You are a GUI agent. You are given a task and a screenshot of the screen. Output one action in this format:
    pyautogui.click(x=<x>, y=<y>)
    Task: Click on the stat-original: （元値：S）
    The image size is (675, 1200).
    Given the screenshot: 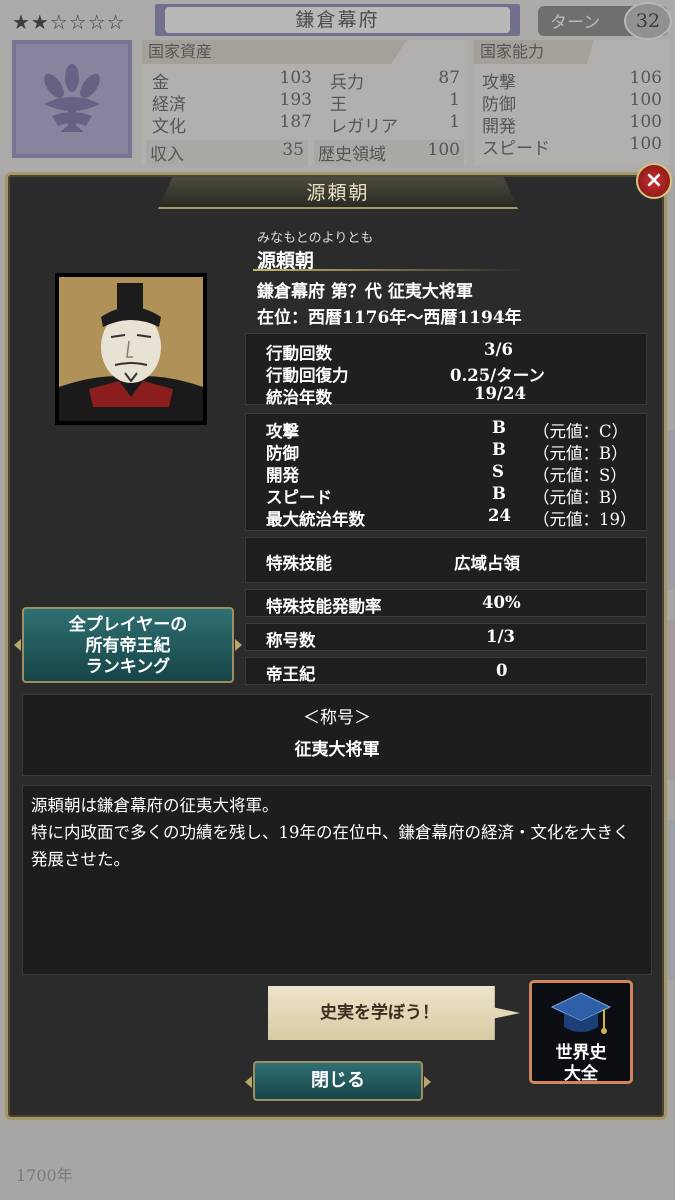 What is the action you would take?
    pyautogui.click(x=580, y=475)
    